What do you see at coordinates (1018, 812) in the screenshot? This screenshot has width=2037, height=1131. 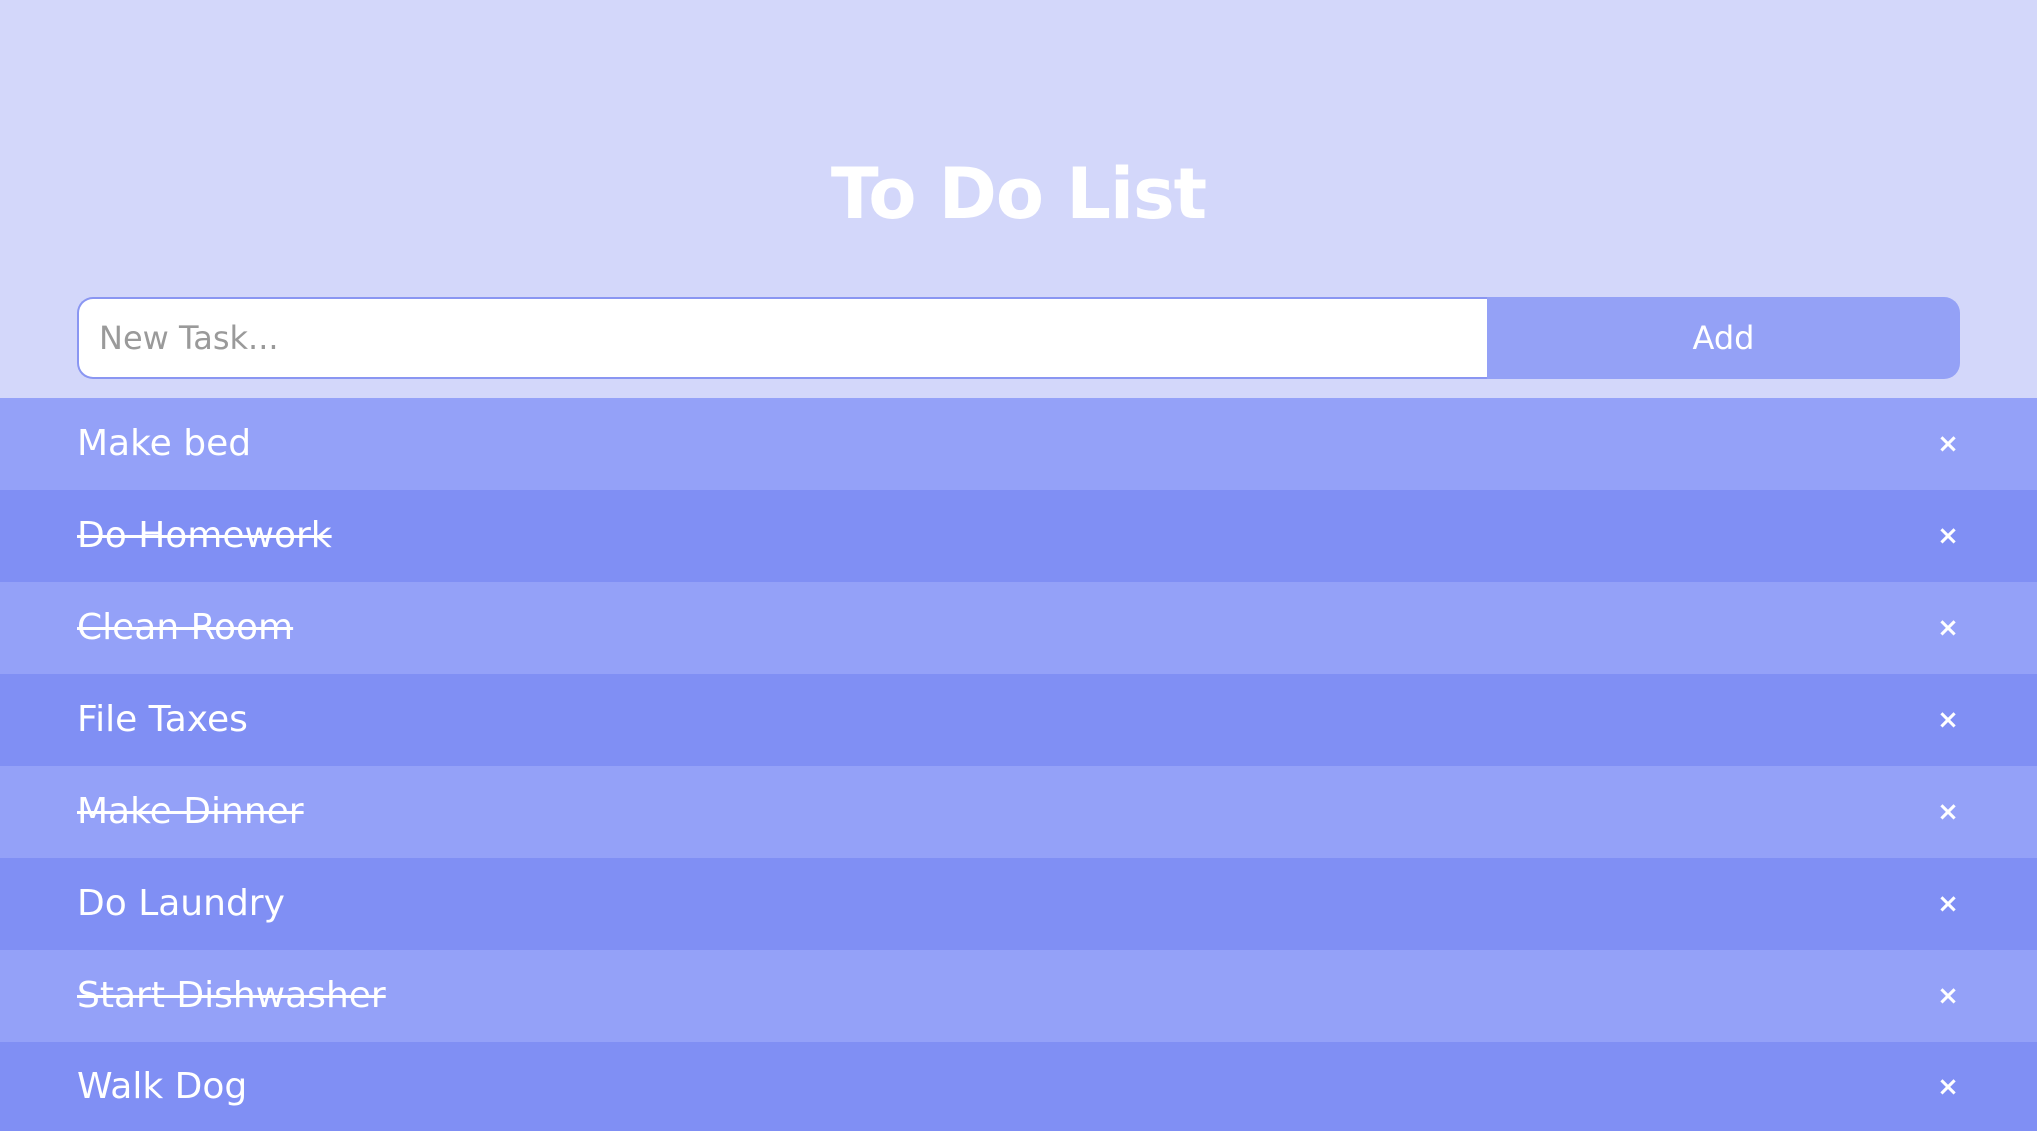 I see `task-item: Make Dinner ×` at bounding box center [1018, 812].